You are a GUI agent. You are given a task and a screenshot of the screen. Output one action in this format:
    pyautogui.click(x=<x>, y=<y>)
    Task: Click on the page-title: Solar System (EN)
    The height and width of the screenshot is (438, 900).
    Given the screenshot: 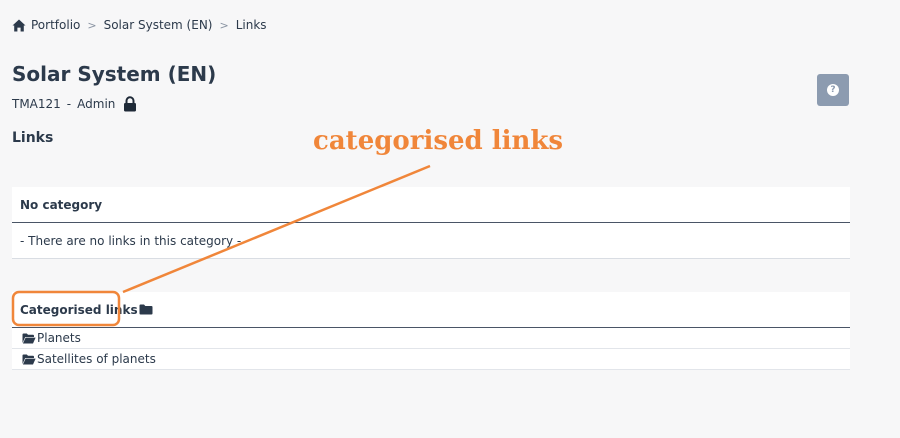 What is the action you would take?
    pyautogui.click(x=114, y=74)
    